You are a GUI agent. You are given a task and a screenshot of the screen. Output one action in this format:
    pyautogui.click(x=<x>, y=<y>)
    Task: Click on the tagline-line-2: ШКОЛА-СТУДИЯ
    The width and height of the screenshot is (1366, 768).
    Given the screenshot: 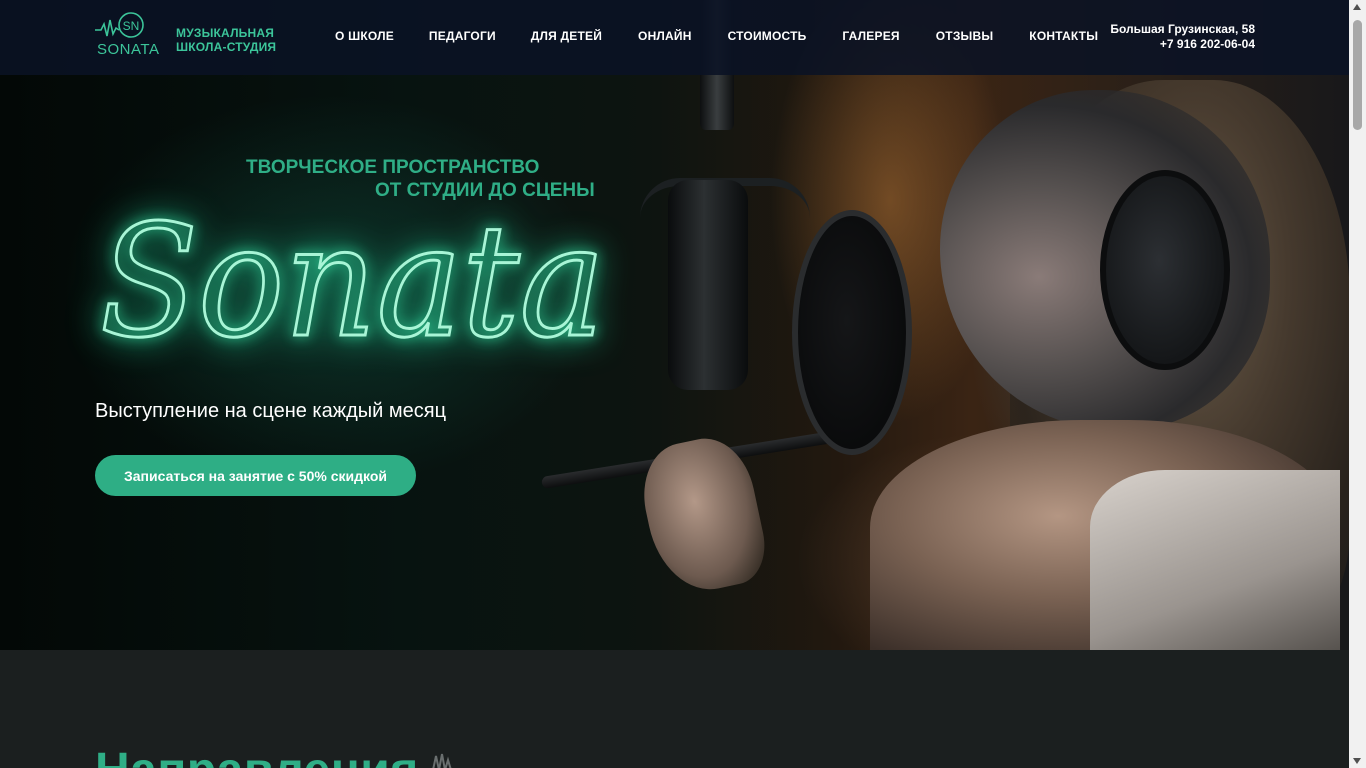 What is the action you would take?
    pyautogui.click(x=226, y=47)
    